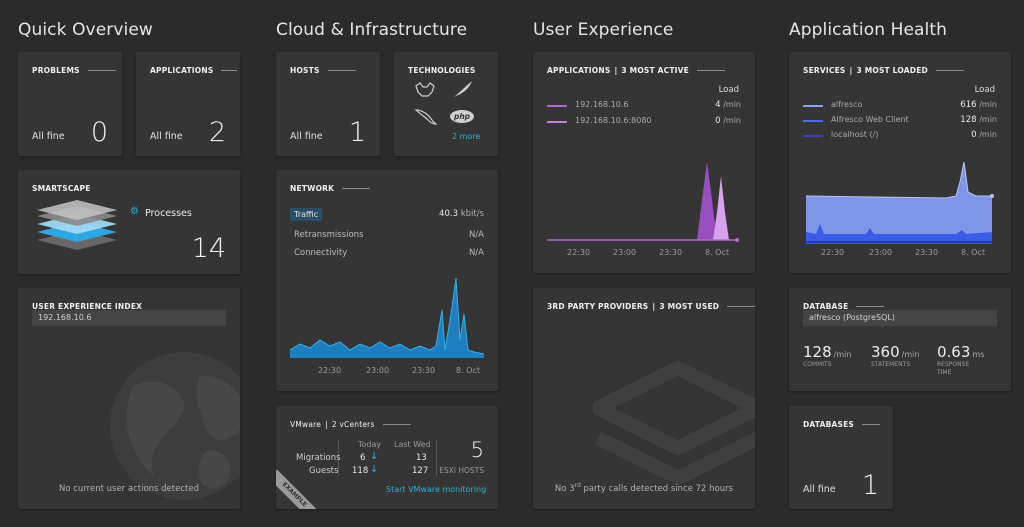 Image resolution: width=1024 pixels, height=527 pixels. What do you see at coordinates (927, 252) in the screenshot?
I see `services-tick-2: 23:30` at bounding box center [927, 252].